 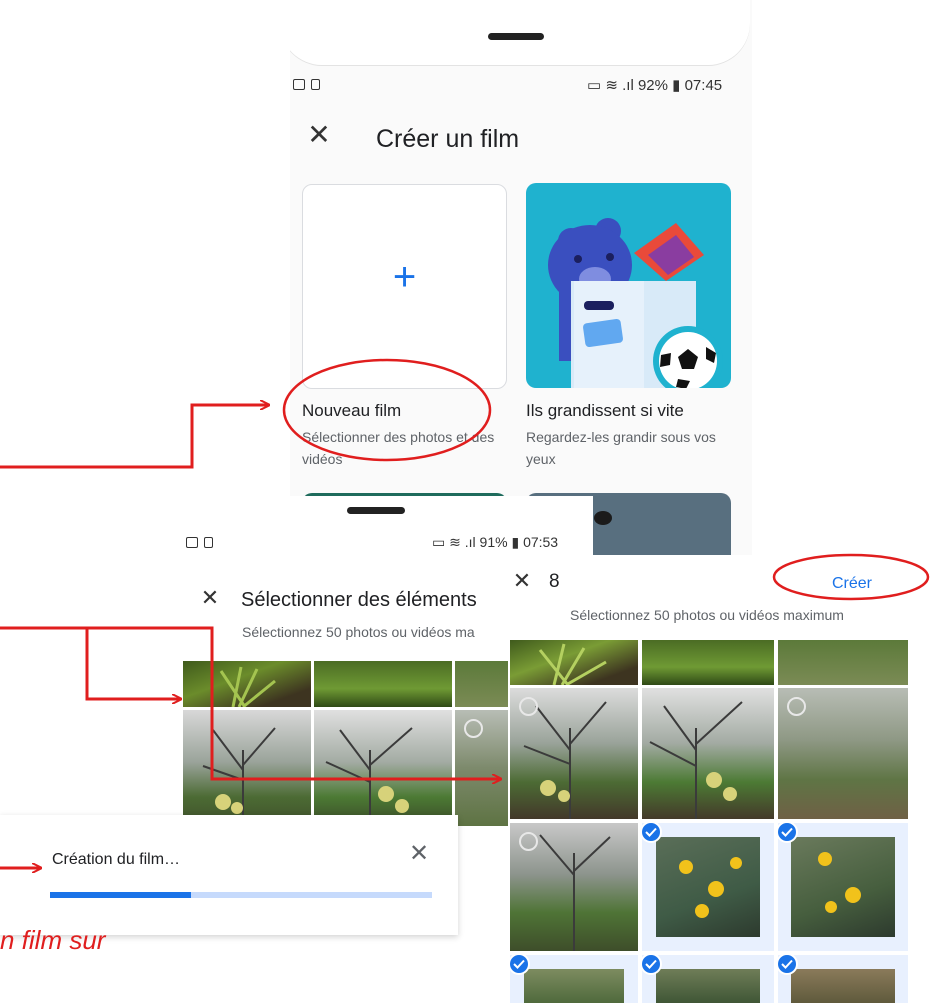 I want to click on page-subtitle: Sélectionnez 50 photos ou vidéos ma, so click(x=358, y=632).